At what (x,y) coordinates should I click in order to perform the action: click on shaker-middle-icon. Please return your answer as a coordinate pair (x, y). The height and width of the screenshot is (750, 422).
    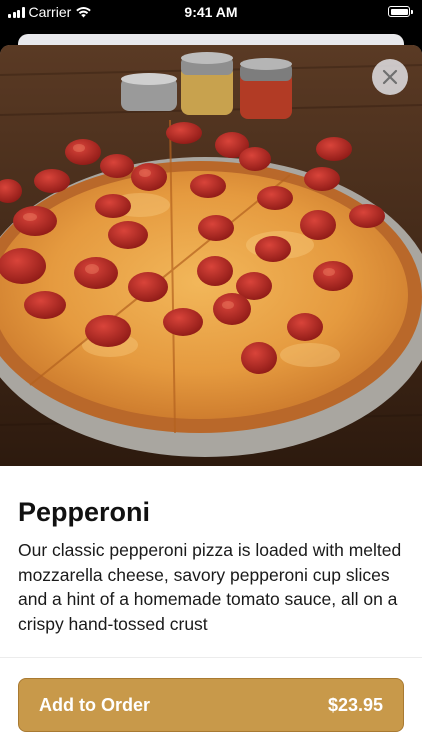
    Looking at the image, I should click on (207, 83).